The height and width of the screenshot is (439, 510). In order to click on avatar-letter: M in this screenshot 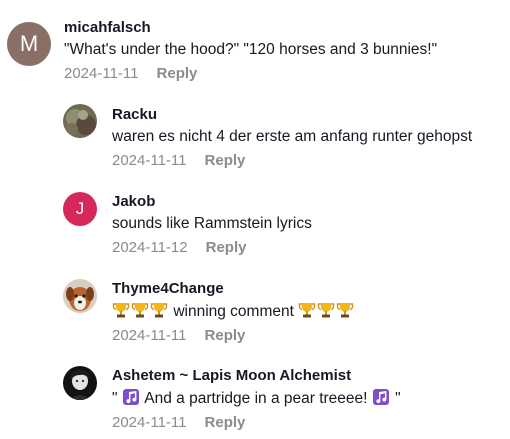, I will do `click(29, 43)`.